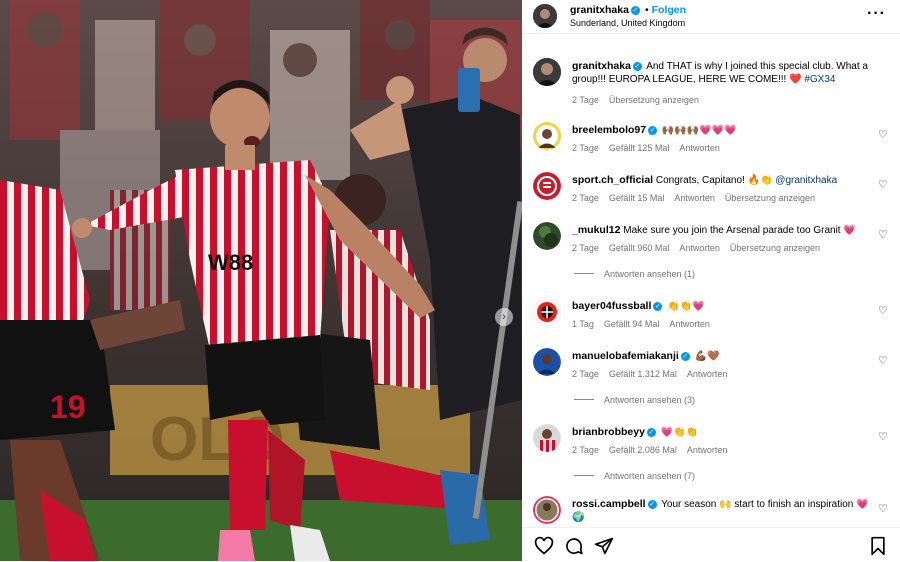 The height and width of the screenshot is (562, 900). What do you see at coordinates (699, 130) in the screenshot?
I see `comment-body: 🙌🏾🙌🏾🙌🏾💗💗💗` at bounding box center [699, 130].